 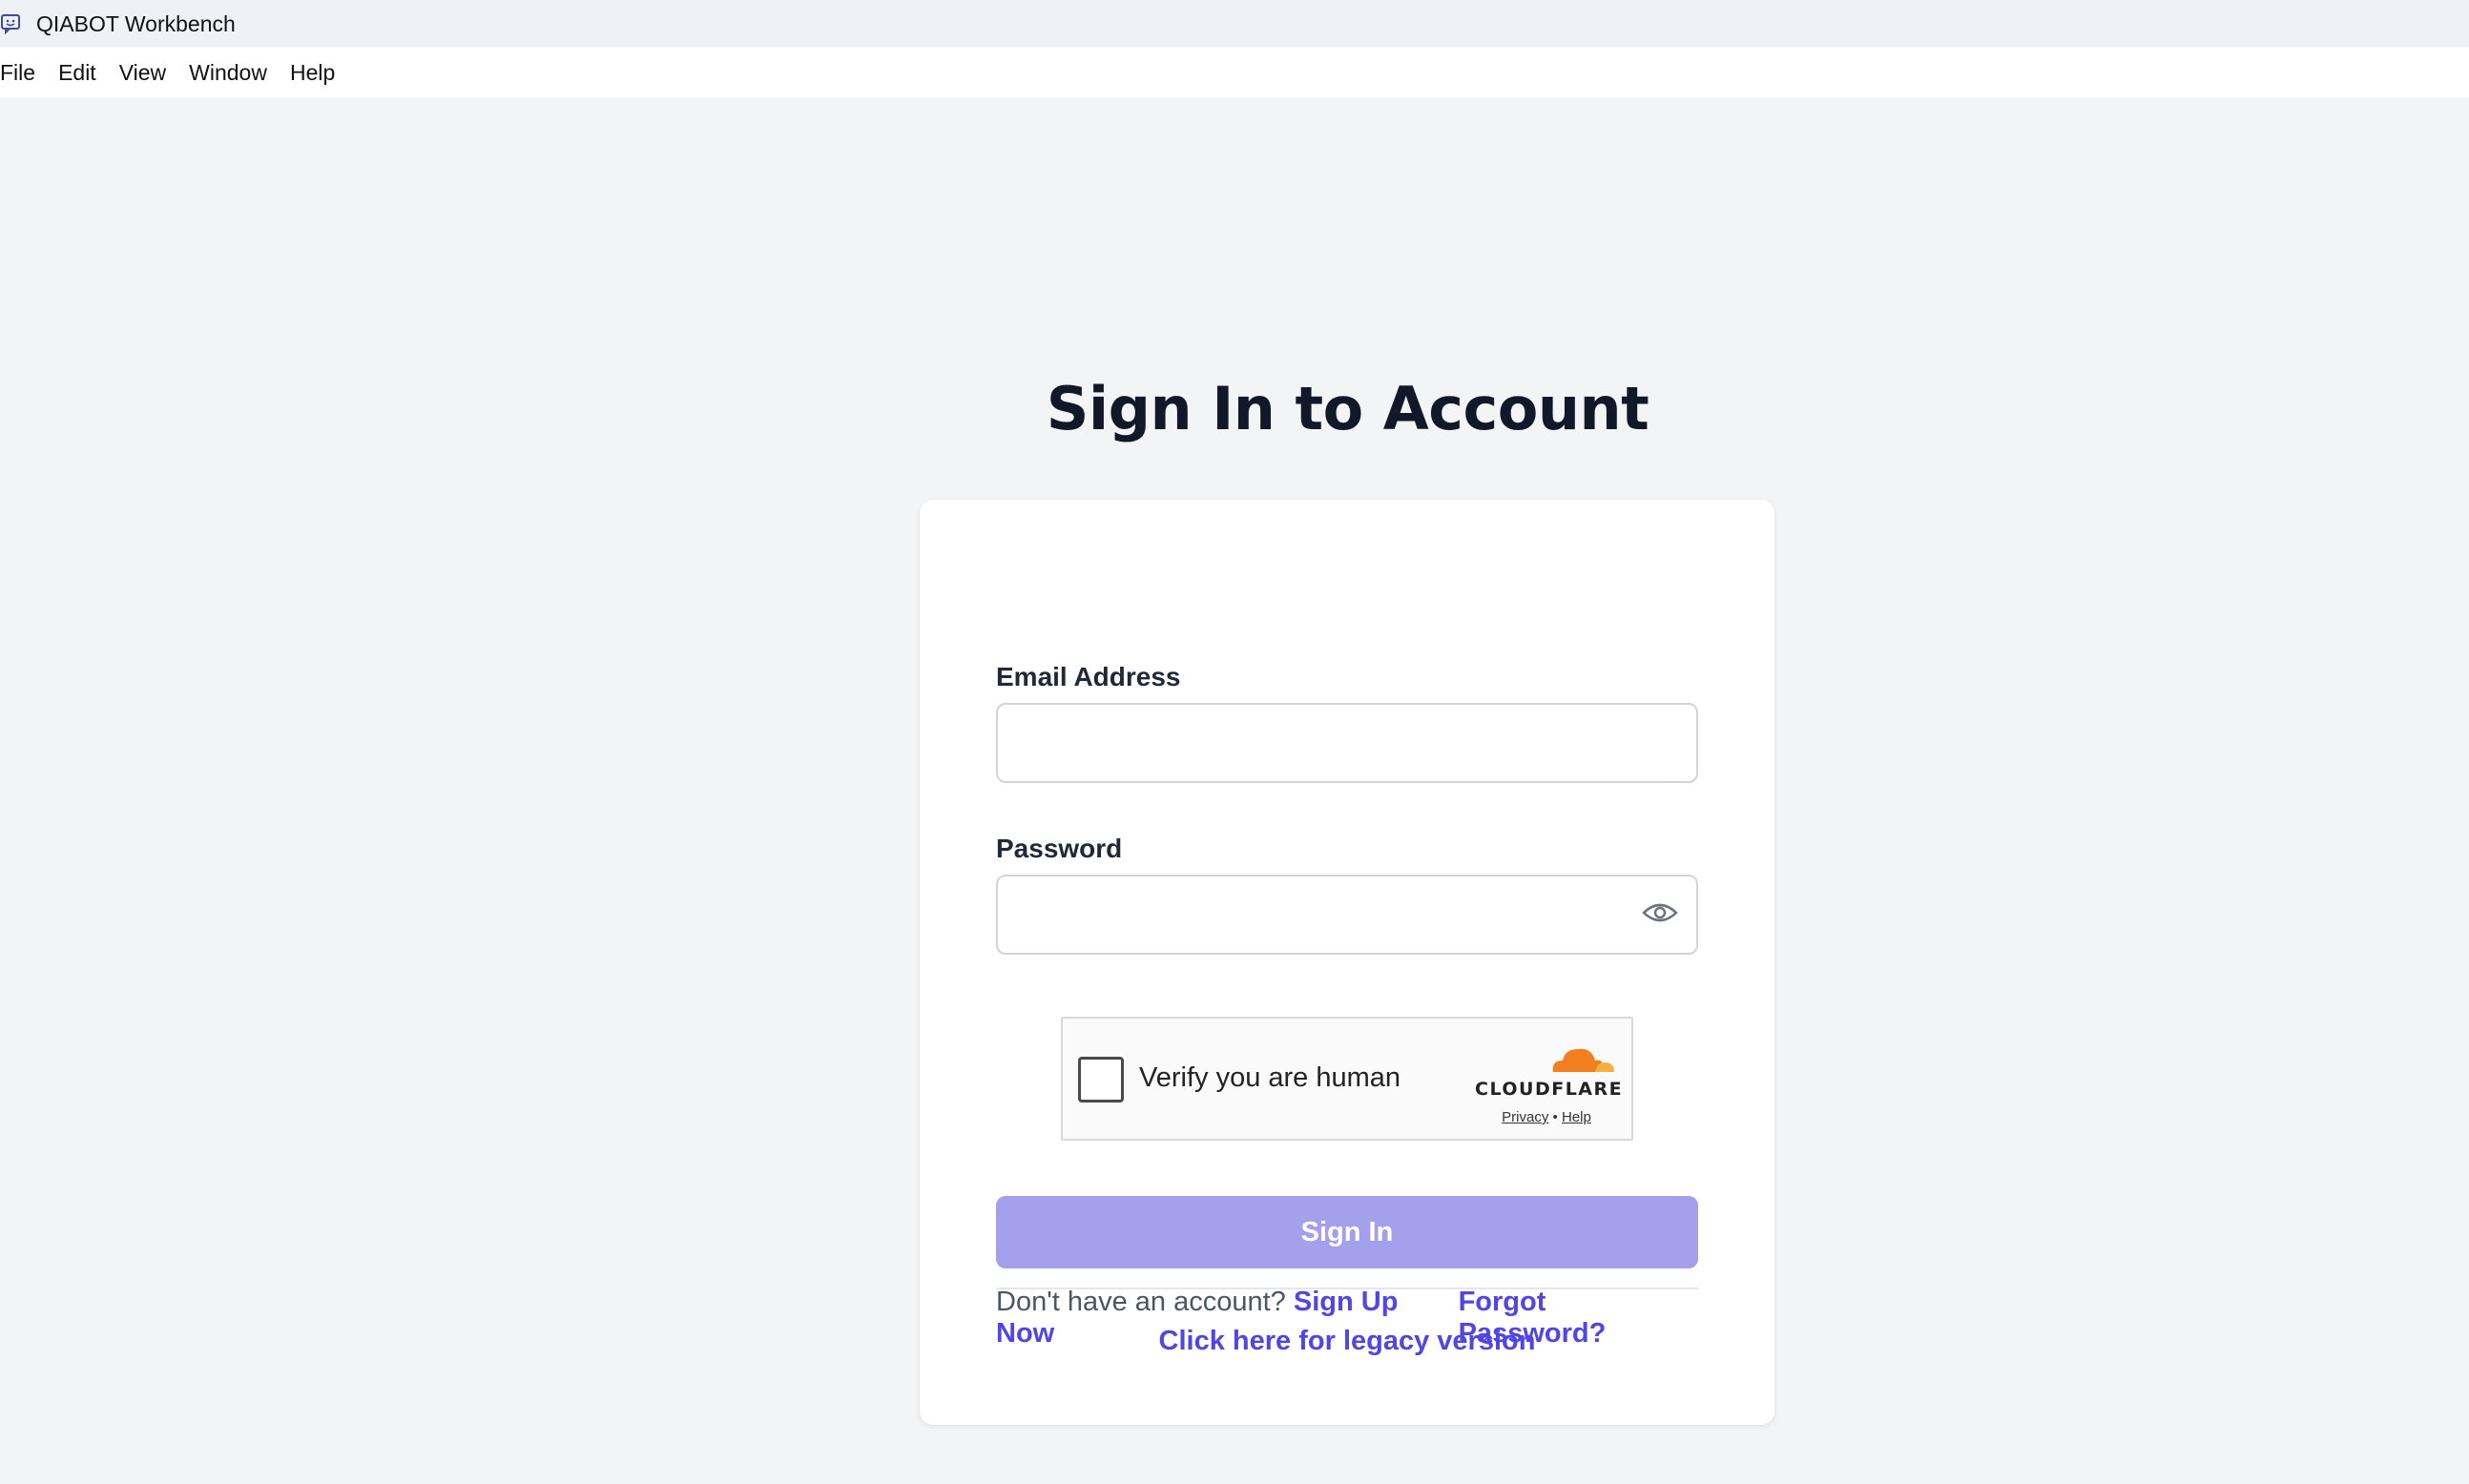 I want to click on password-label: Password, so click(x=1059, y=848).